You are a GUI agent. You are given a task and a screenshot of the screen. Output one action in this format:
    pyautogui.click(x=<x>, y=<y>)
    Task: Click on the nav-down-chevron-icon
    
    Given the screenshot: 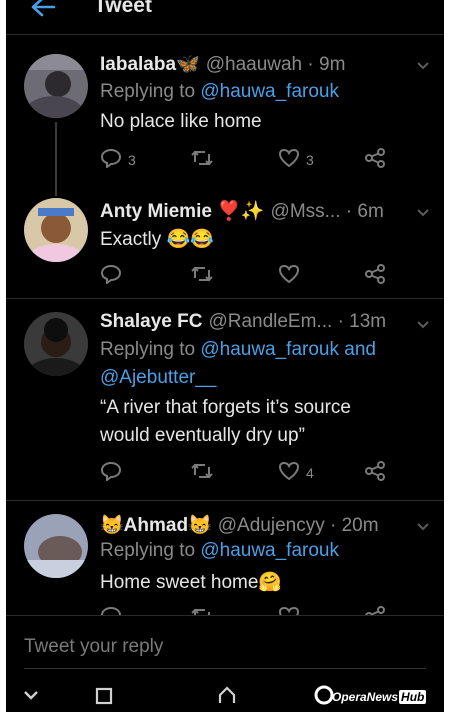 What is the action you would take?
    pyautogui.click(x=31, y=697)
    